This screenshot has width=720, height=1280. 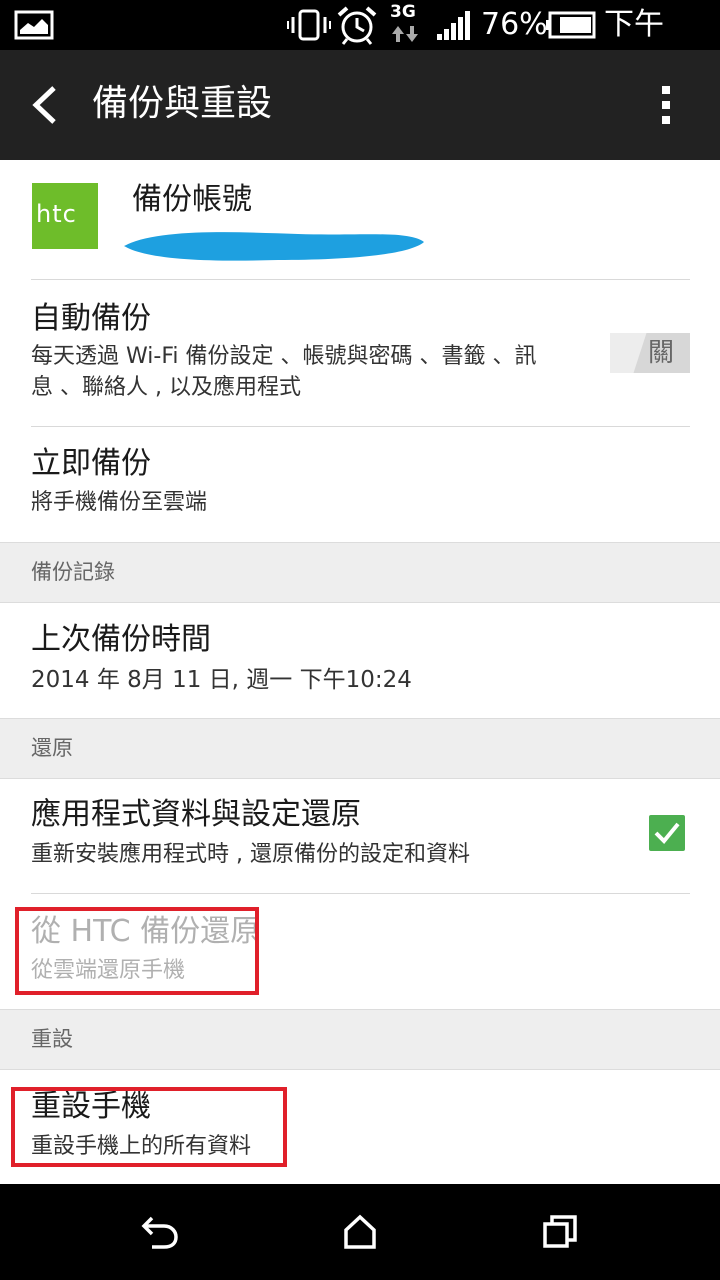 What do you see at coordinates (119, 502) in the screenshot?
I see `backup-now-desc: 將手機備份至雲端` at bounding box center [119, 502].